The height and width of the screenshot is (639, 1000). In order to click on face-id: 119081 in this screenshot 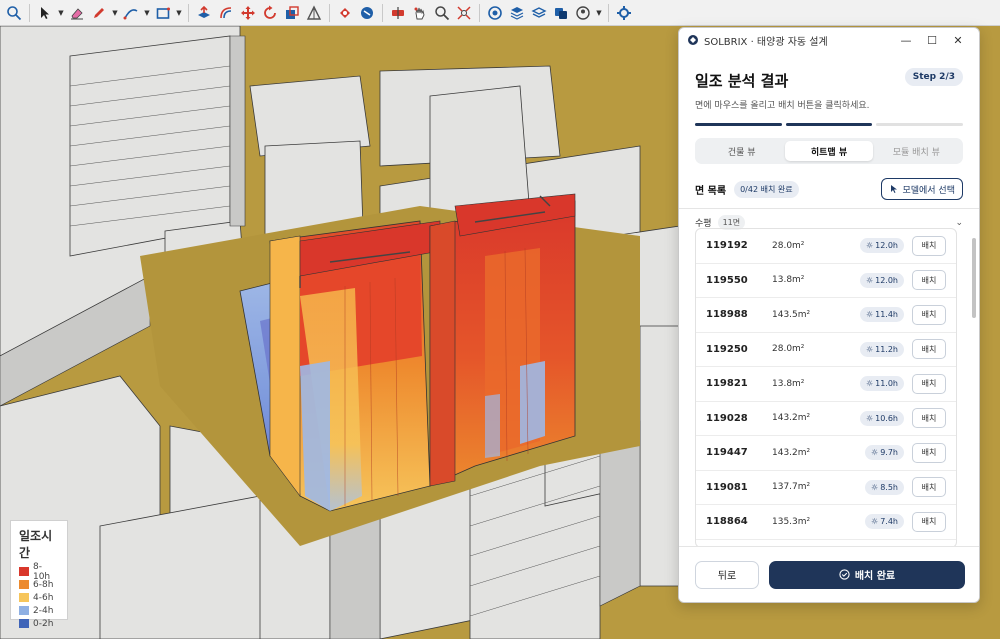, I will do `click(727, 487)`.